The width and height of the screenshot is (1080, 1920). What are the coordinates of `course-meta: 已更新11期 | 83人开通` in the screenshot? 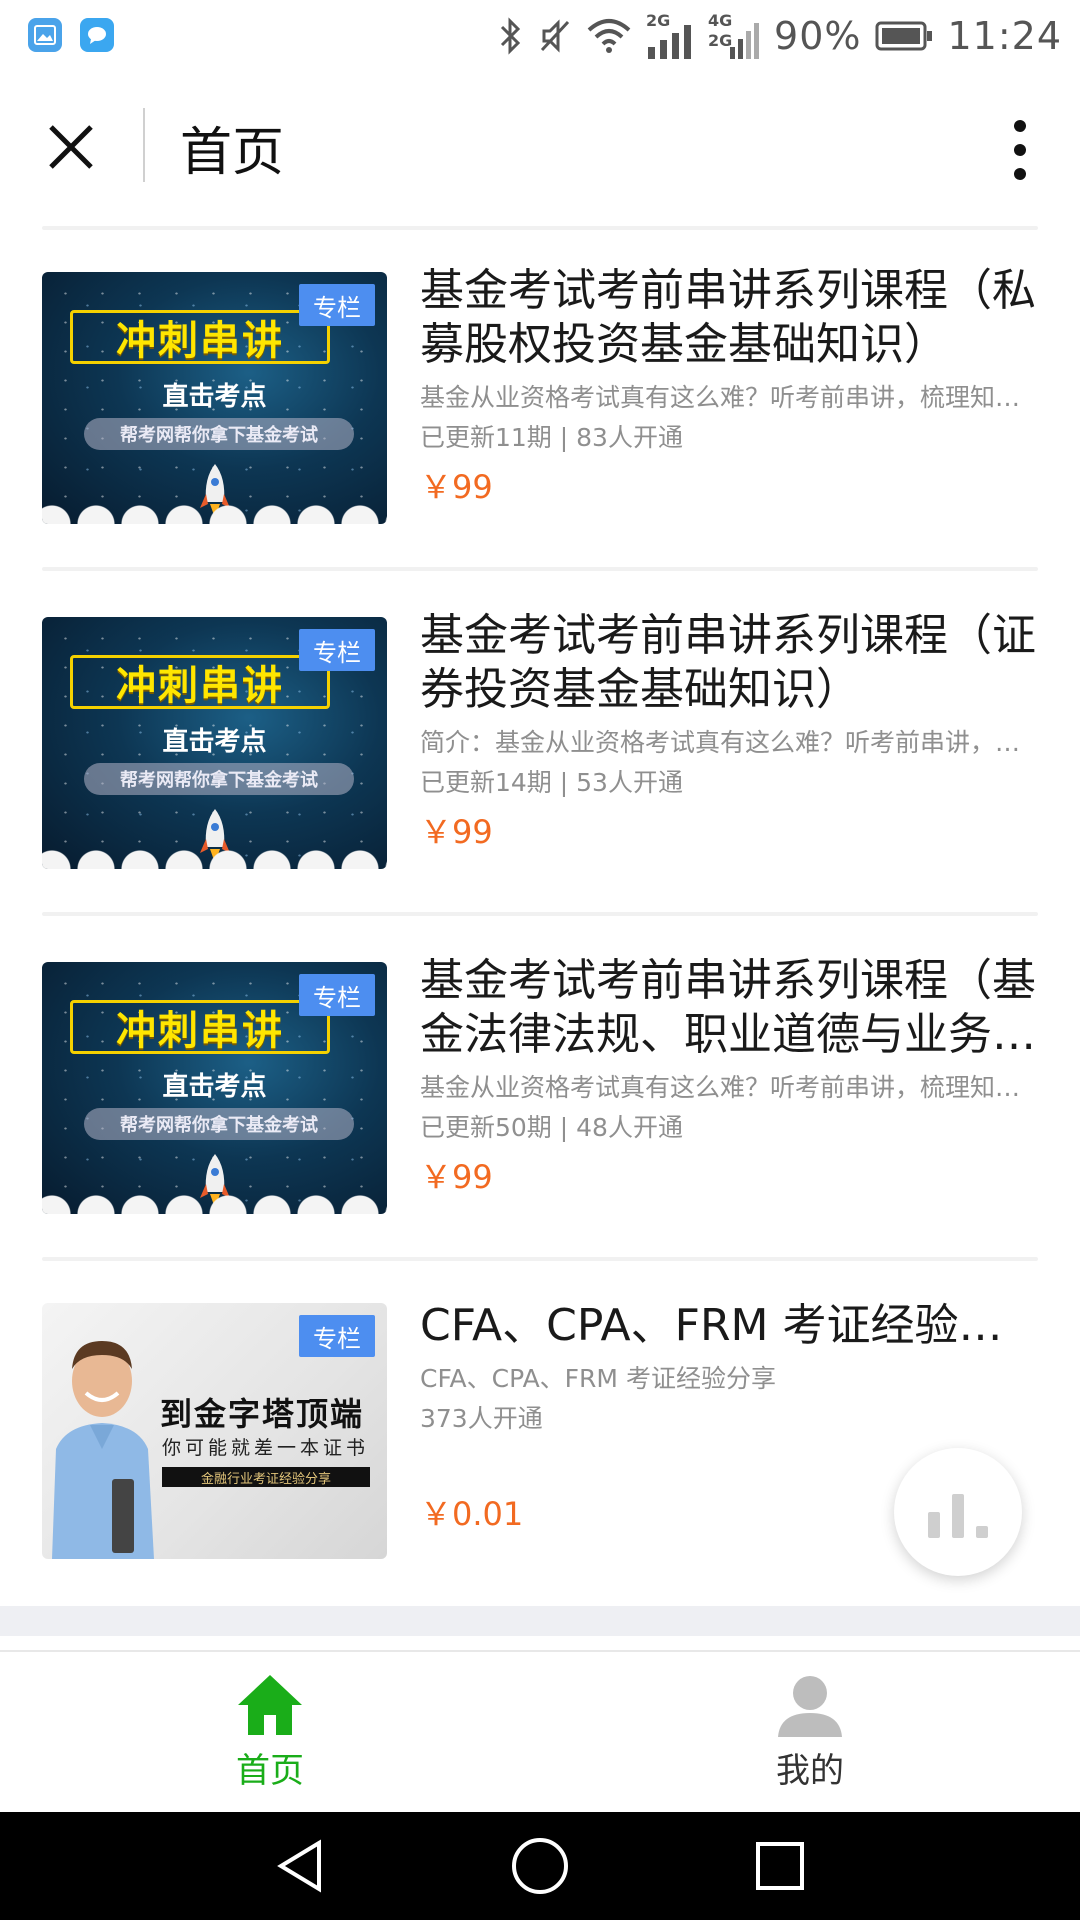 It's located at (551, 437).